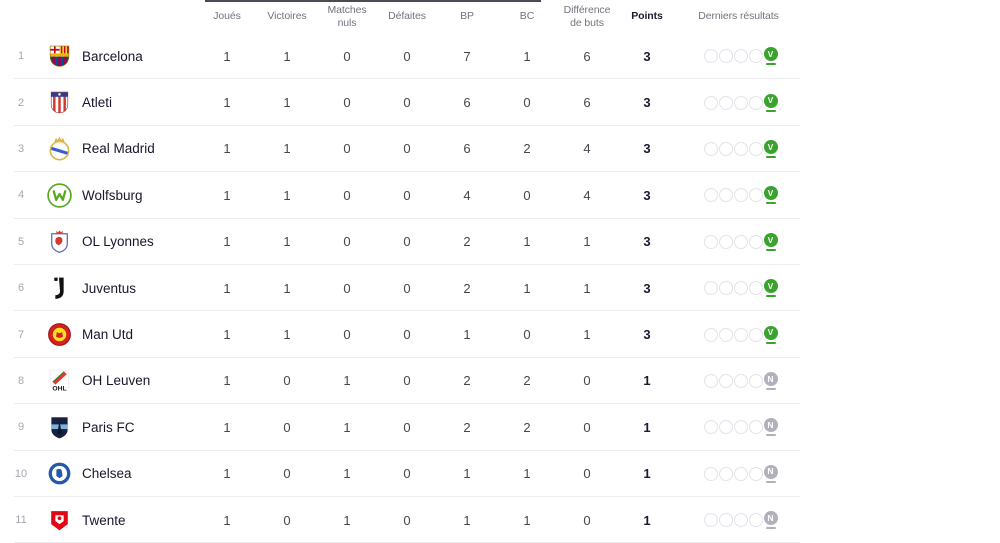 The height and width of the screenshot is (543, 1000). Describe the element at coordinates (400, 474) in the screenshot. I see `table-row: 10 Chelsea 1 0 1 0 1 1 0 1 N` at that location.